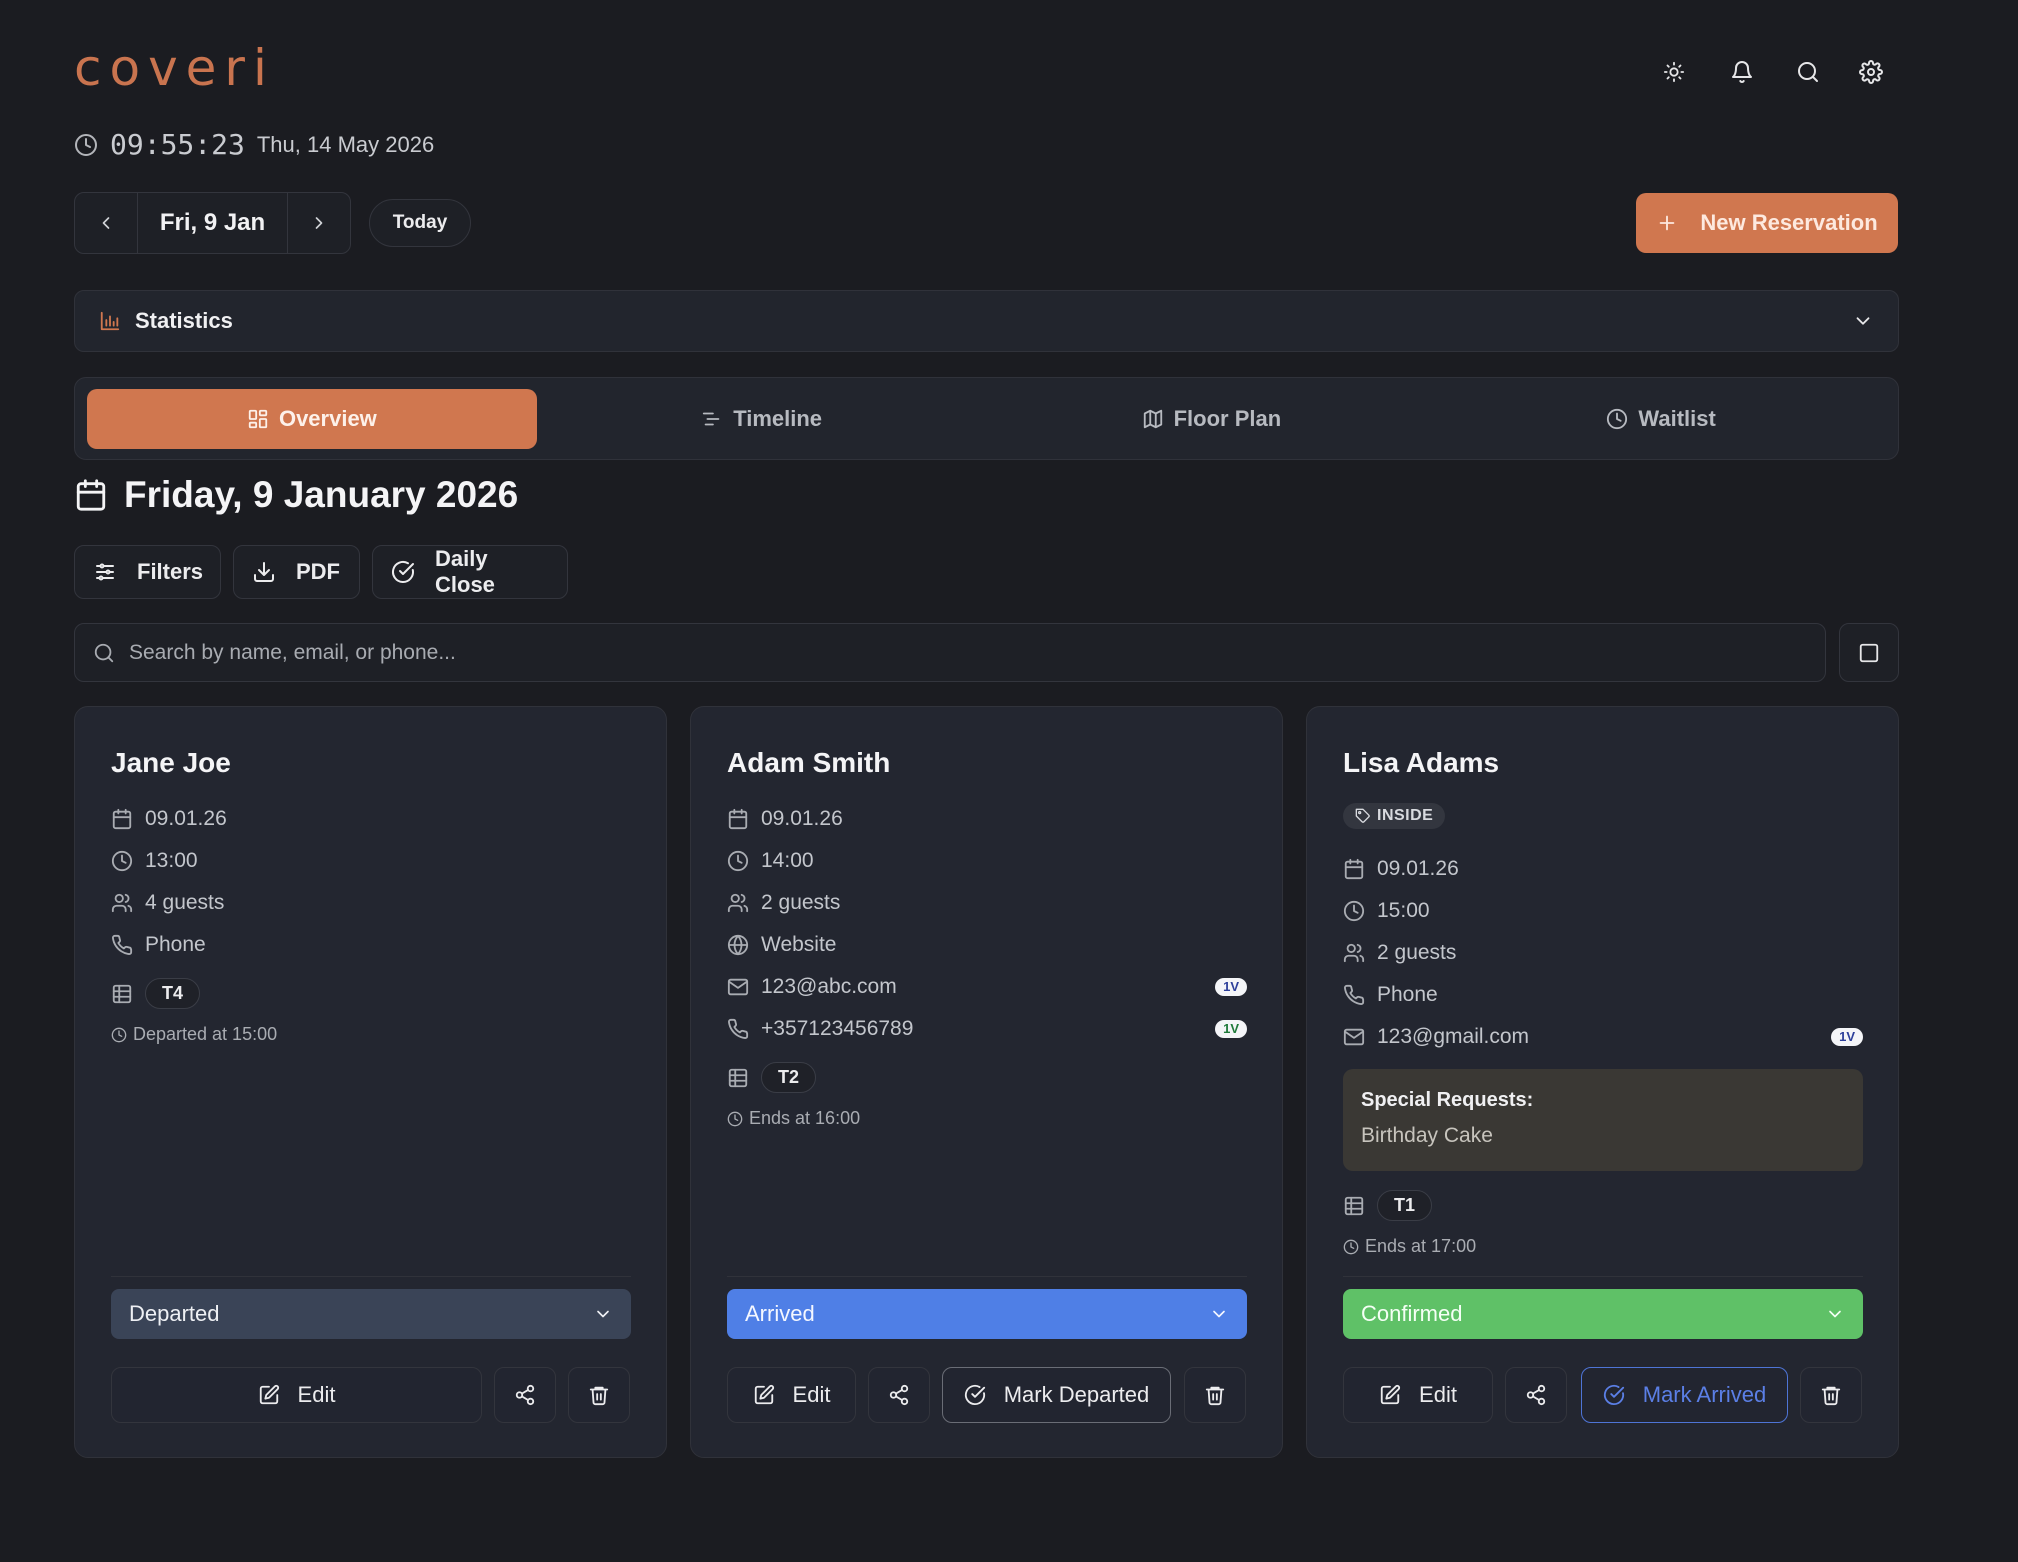  I want to click on tab-timeline: Timeline, so click(762, 419).